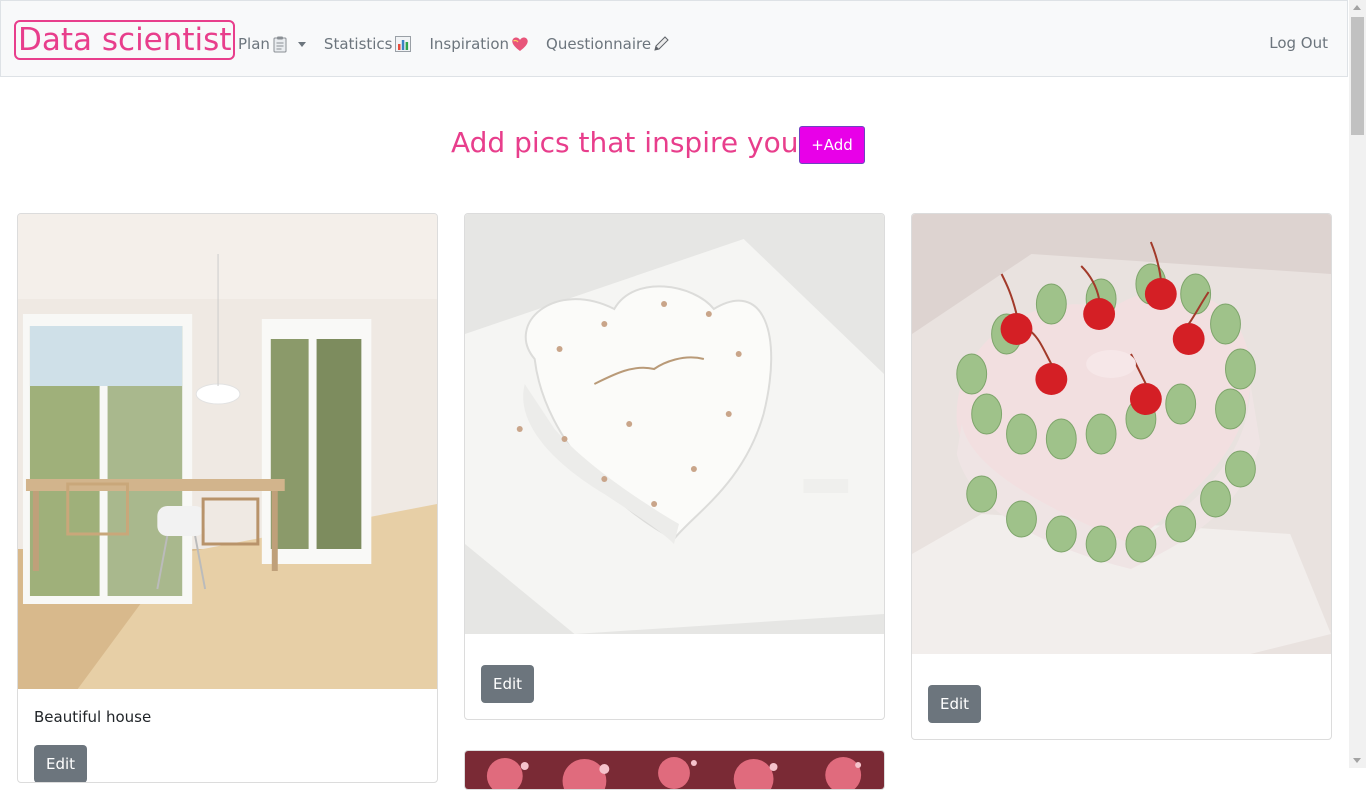 The height and width of the screenshot is (790, 1366). Describe the element at coordinates (661, 44) in the screenshot. I see `pencil-icon` at that location.